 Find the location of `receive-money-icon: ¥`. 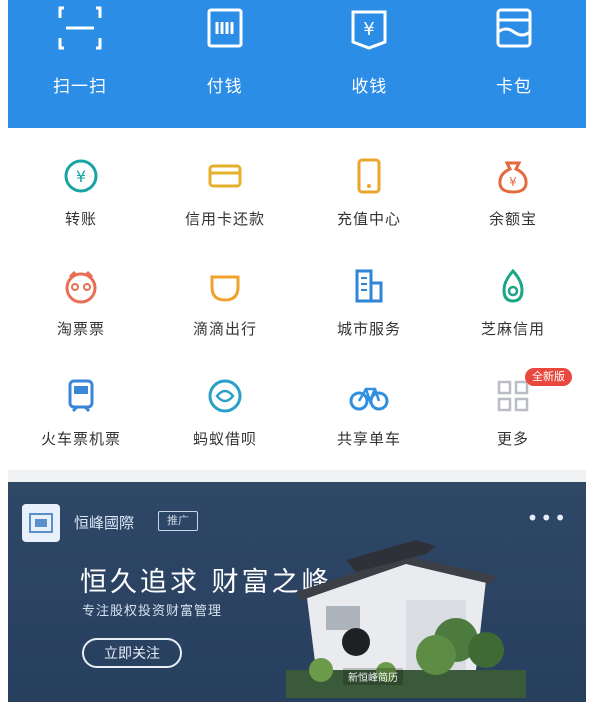

receive-money-icon: ¥ is located at coordinates (369, 28).